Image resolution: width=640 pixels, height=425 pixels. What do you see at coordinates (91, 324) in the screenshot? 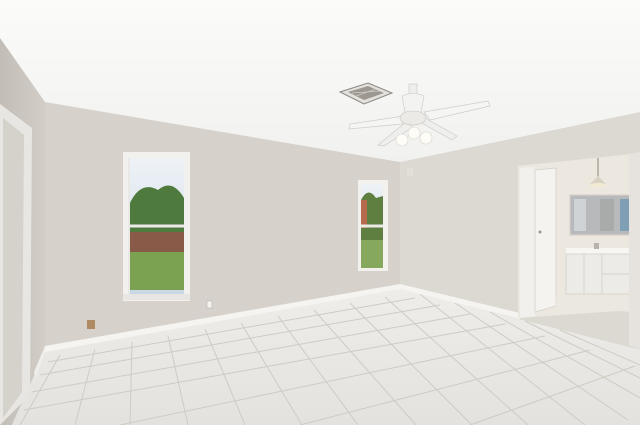
I see `outlet-left` at bounding box center [91, 324].